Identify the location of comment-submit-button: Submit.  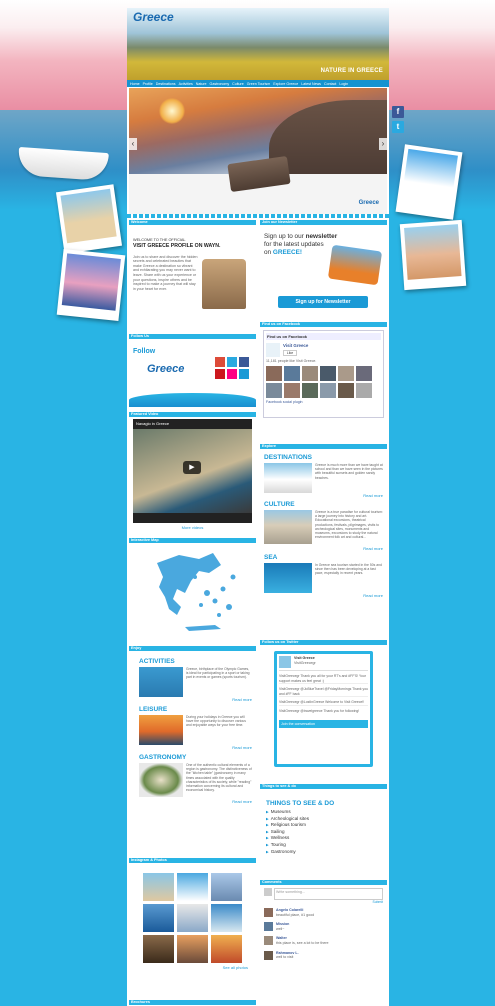
(323, 902).